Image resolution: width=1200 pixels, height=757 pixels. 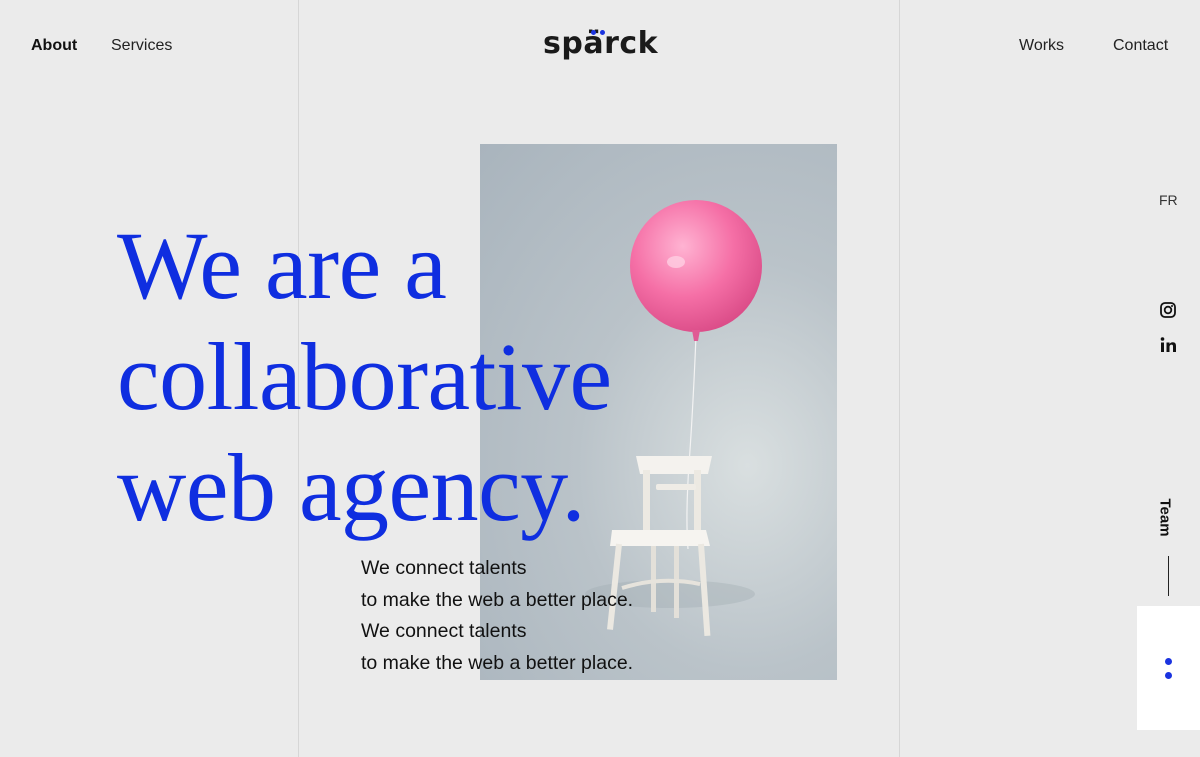 What do you see at coordinates (1168, 310) in the screenshot?
I see `instagram-icon` at bounding box center [1168, 310].